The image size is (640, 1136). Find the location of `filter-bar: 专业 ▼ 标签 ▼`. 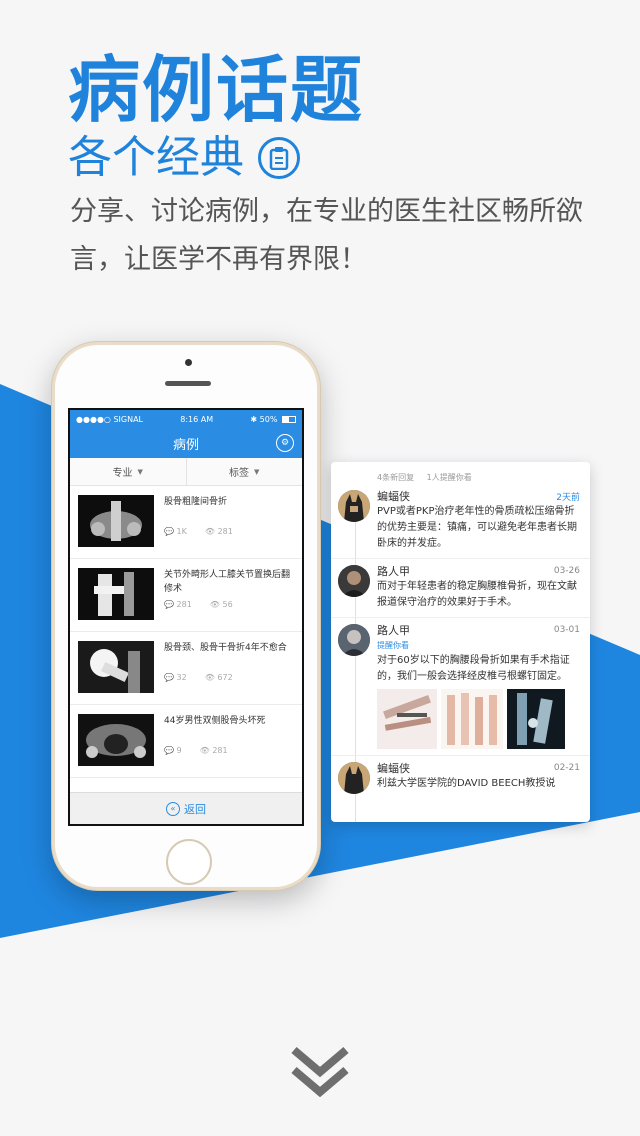

filter-bar: 专业 ▼ 标签 ▼ is located at coordinates (186, 472).